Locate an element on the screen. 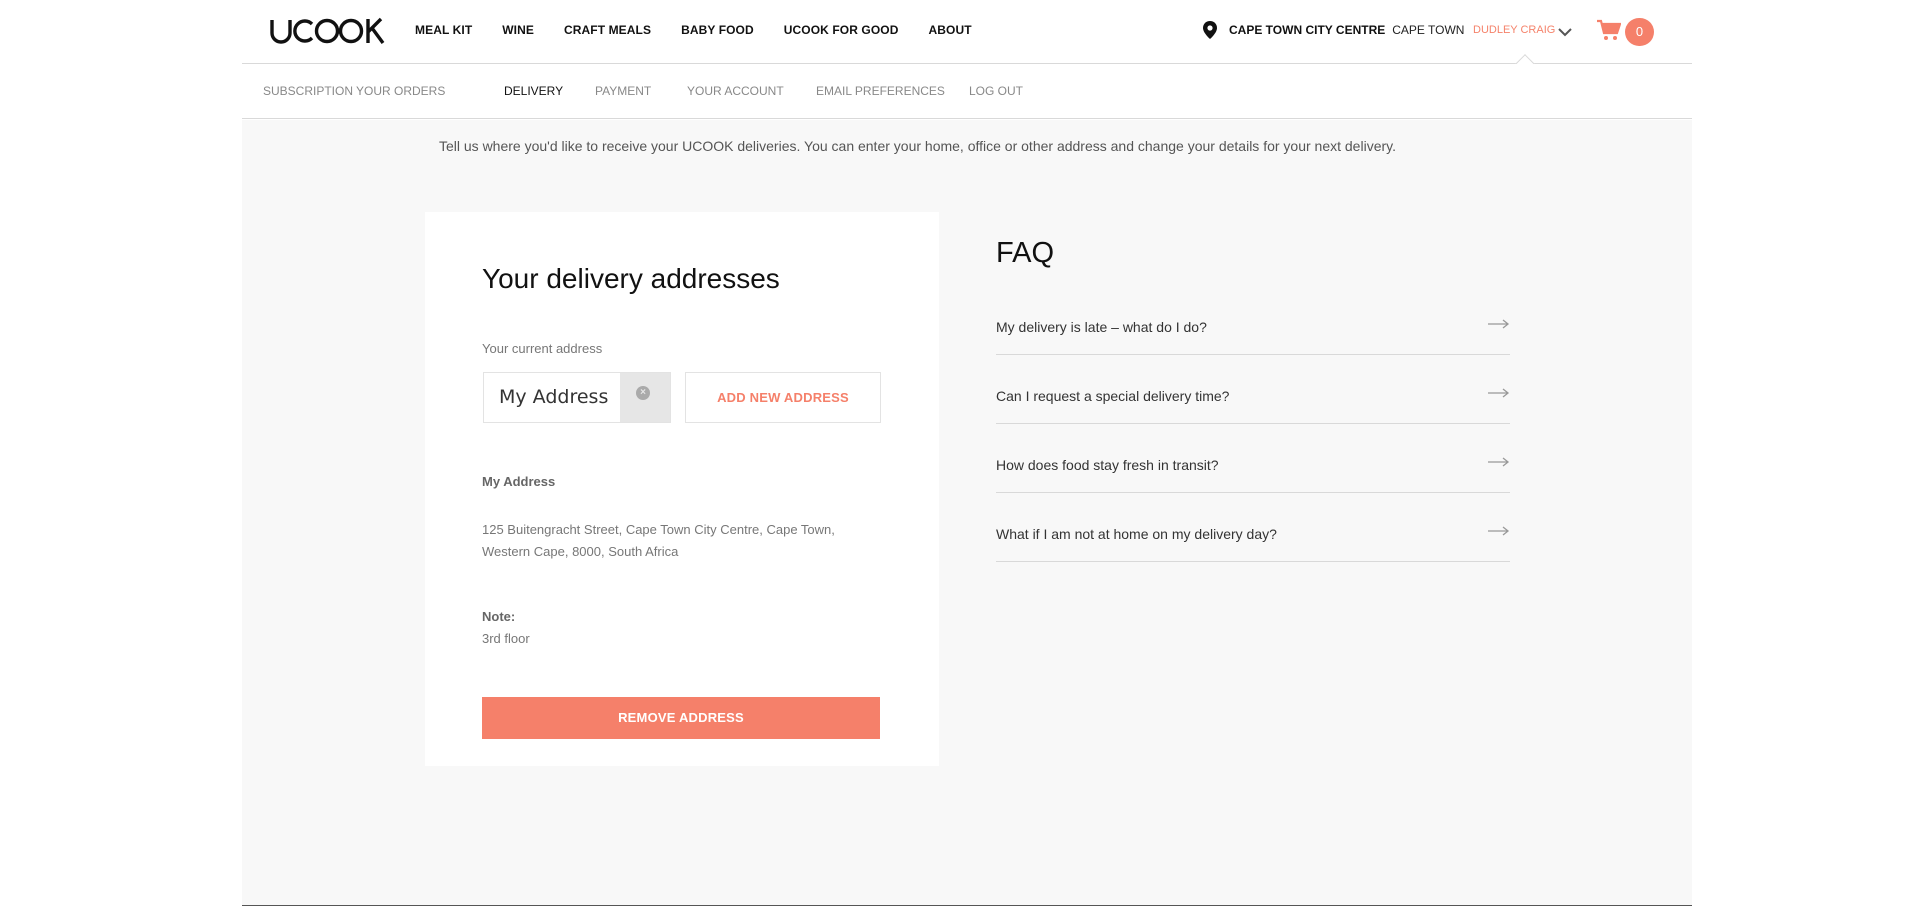 The image size is (1920, 911). faq-question: My delivery is late – what do I do? is located at coordinates (1101, 327).